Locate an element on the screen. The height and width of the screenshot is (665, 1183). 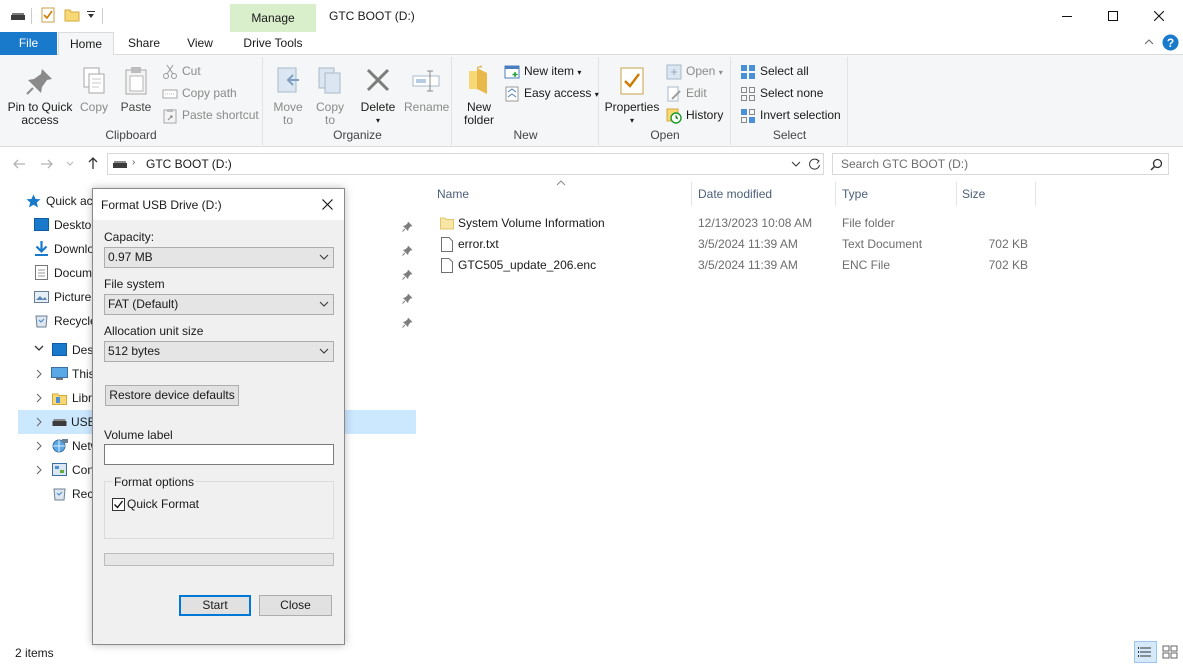
help-icon: ? is located at coordinates (1170, 42).